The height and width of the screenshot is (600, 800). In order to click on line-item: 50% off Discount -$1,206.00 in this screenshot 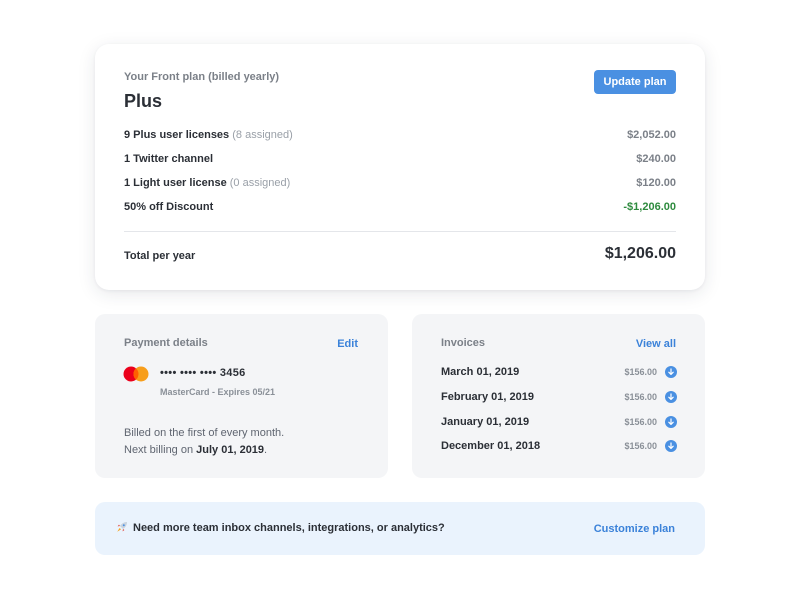, I will do `click(400, 207)`.